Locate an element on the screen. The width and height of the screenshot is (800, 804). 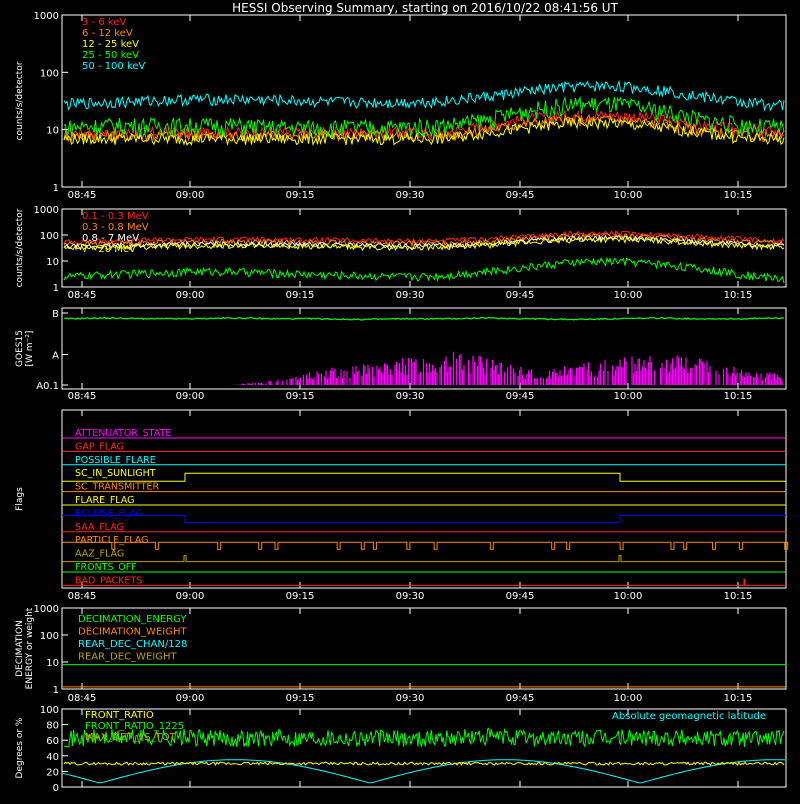
flag-label: FLARE_FLAG is located at coordinates (105, 500).